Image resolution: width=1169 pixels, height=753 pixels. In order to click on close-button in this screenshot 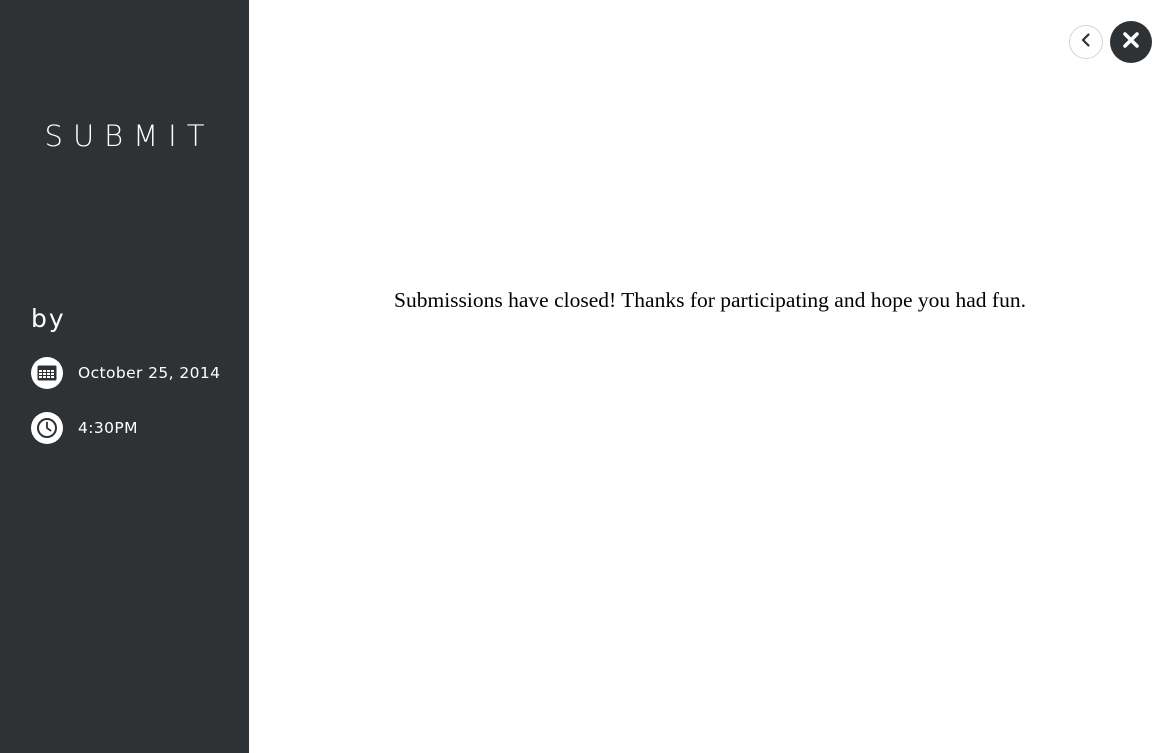, I will do `click(1131, 42)`.